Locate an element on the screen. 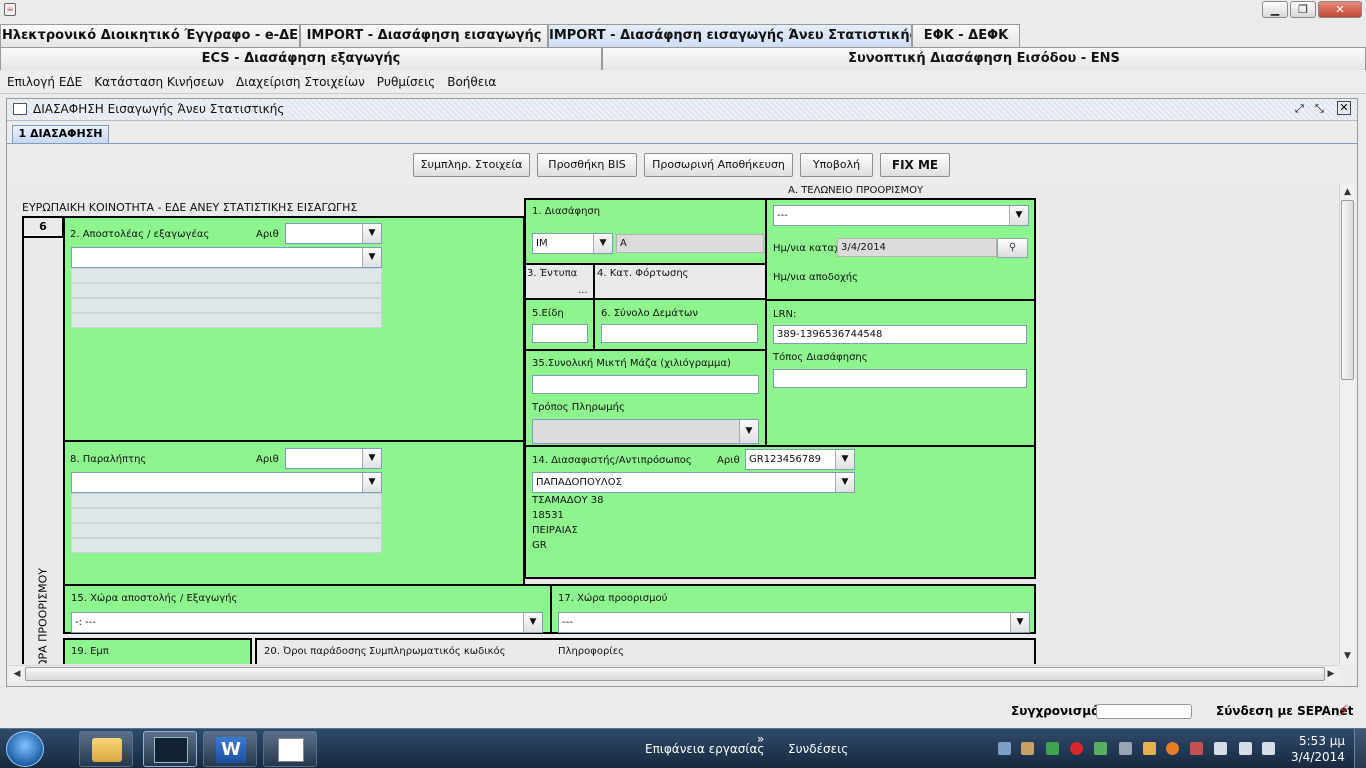  sync-progress is located at coordinates (1144, 711).